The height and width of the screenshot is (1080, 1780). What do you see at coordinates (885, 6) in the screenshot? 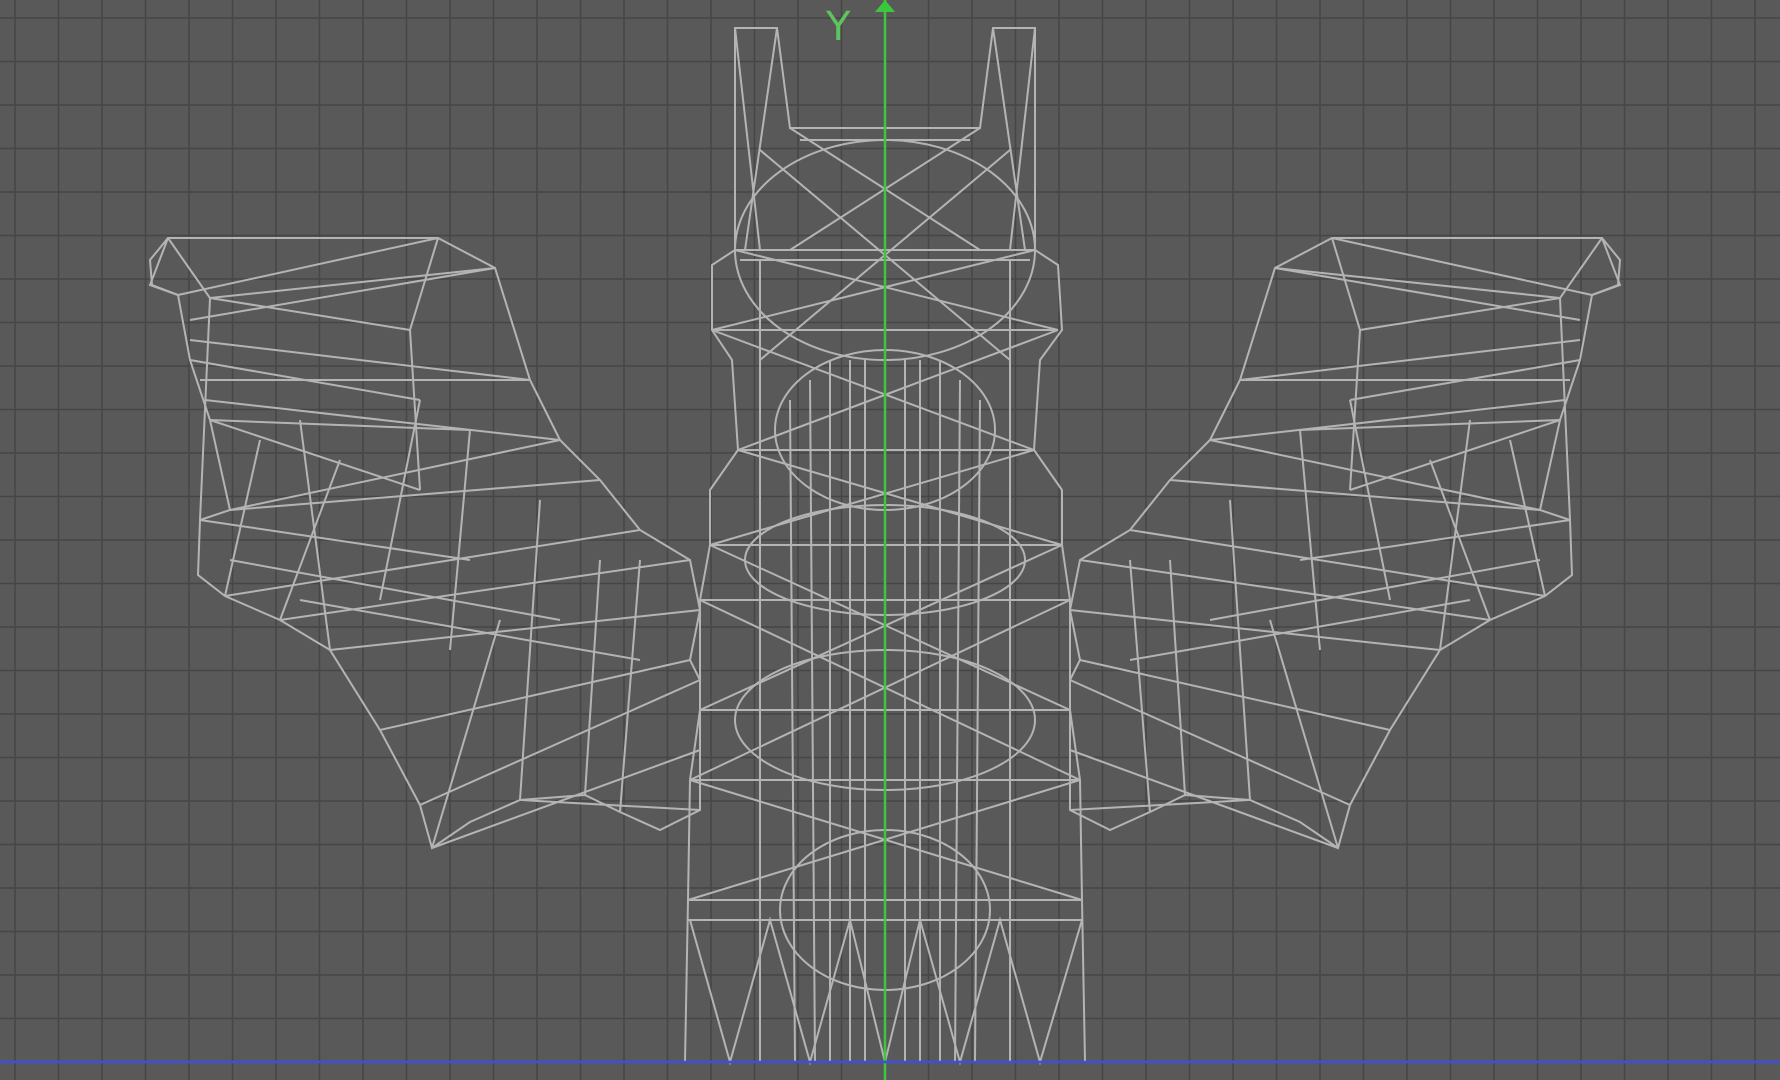
I see `y-axis-arrow-icon` at bounding box center [885, 6].